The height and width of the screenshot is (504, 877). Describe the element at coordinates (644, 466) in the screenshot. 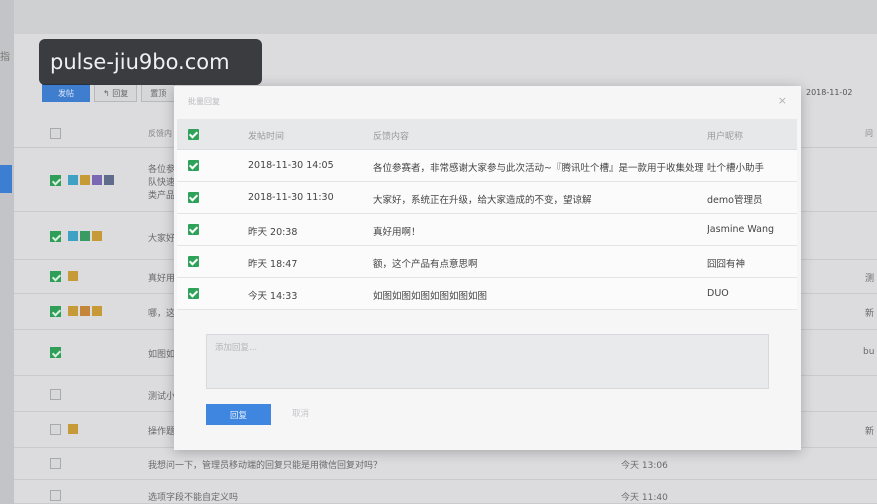

I see `row-time: 今天 13:06` at that location.